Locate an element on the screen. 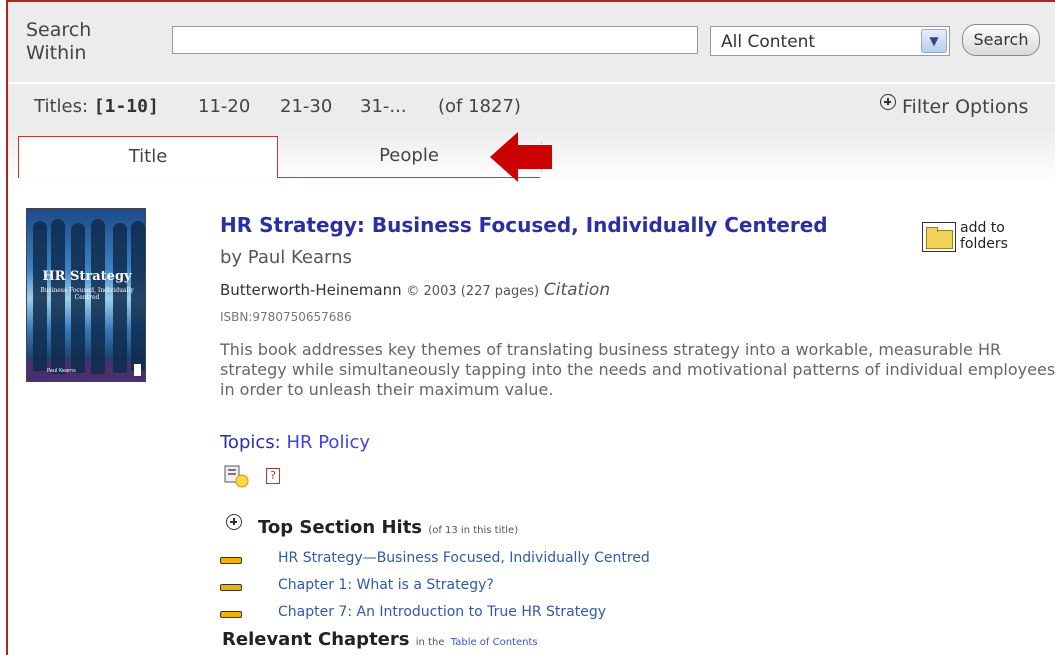 The image size is (1055, 655). pager-link-11-20: 11-20 is located at coordinates (224, 106).